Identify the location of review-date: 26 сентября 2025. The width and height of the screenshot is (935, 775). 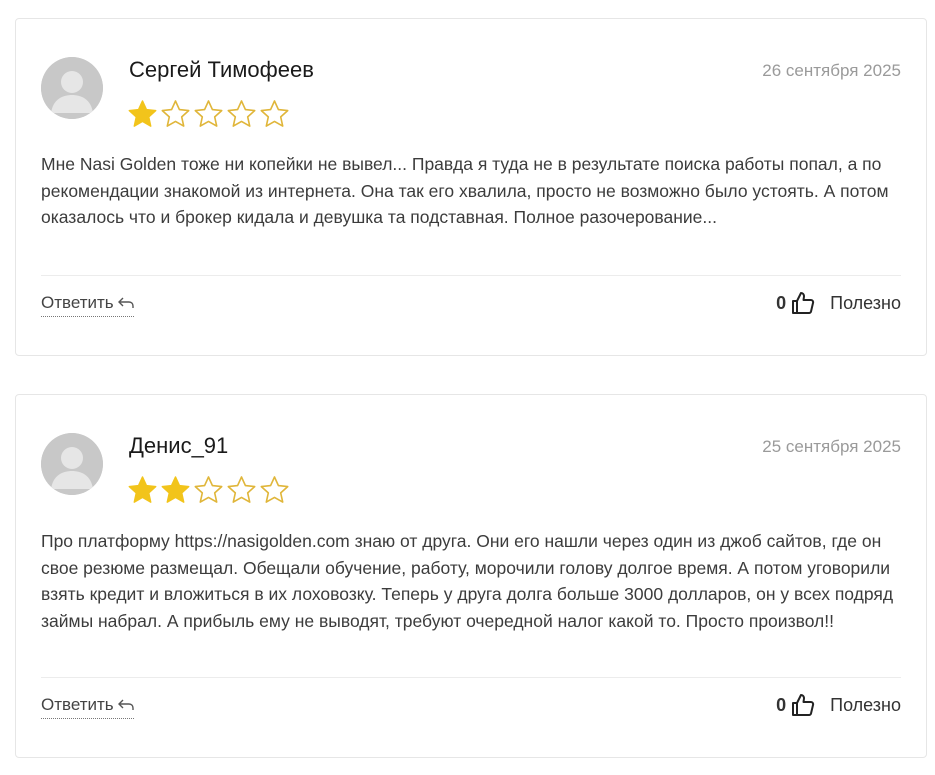
(831, 70).